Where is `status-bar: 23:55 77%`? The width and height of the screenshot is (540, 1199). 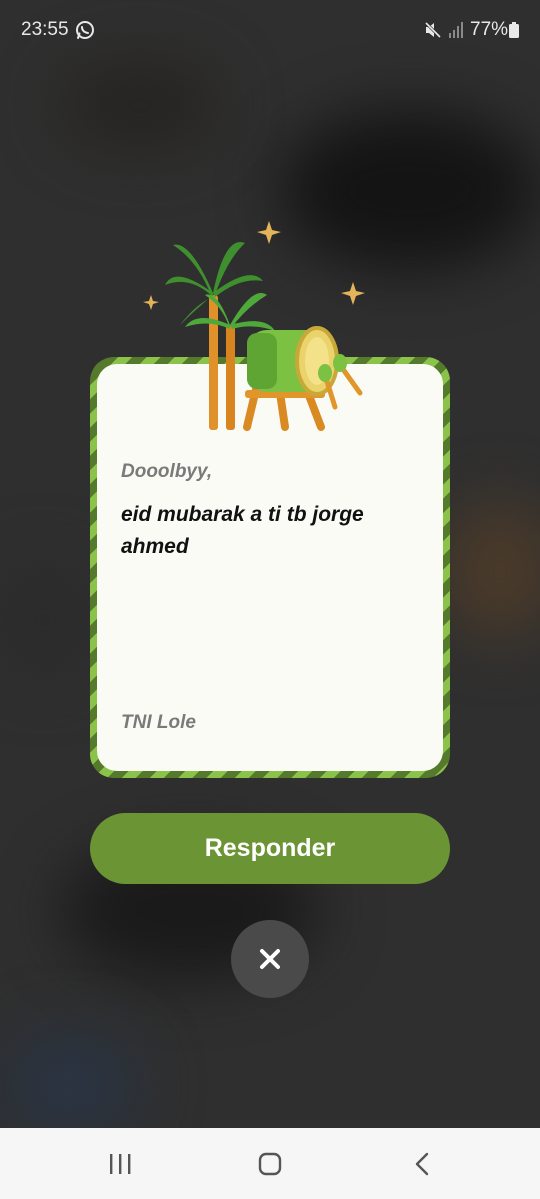
status-bar: 23:55 77% is located at coordinates (270, 30).